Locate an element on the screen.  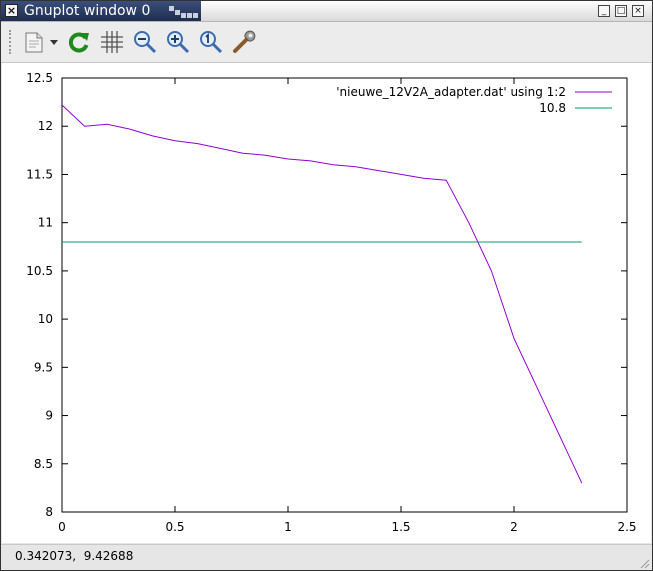
x-tick-label: 1.5 is located at coordinates (400, 527).